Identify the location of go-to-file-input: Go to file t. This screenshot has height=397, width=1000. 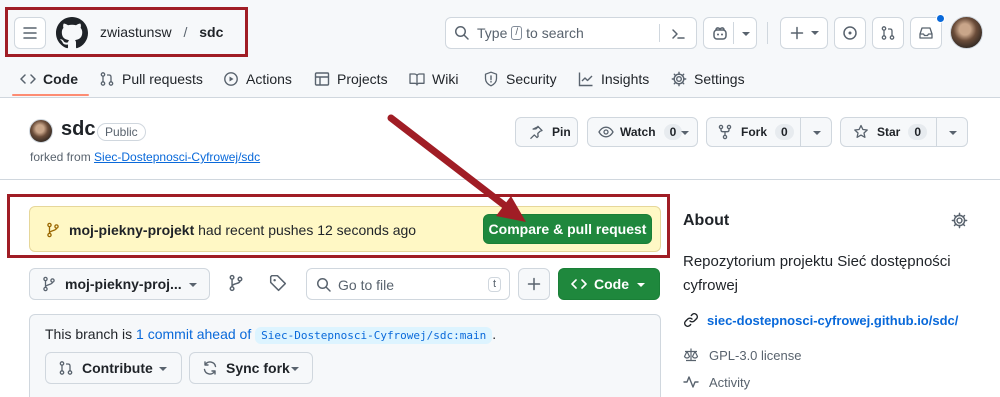
(408, 284).